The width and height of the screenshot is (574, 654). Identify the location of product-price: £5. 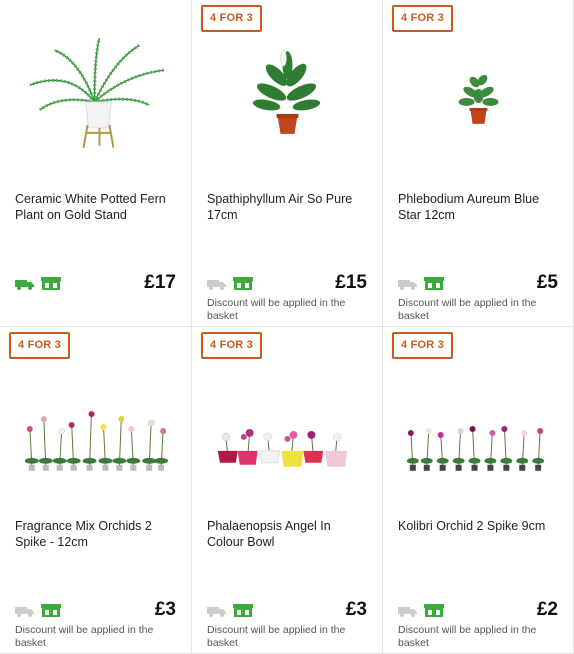
(547, 282).